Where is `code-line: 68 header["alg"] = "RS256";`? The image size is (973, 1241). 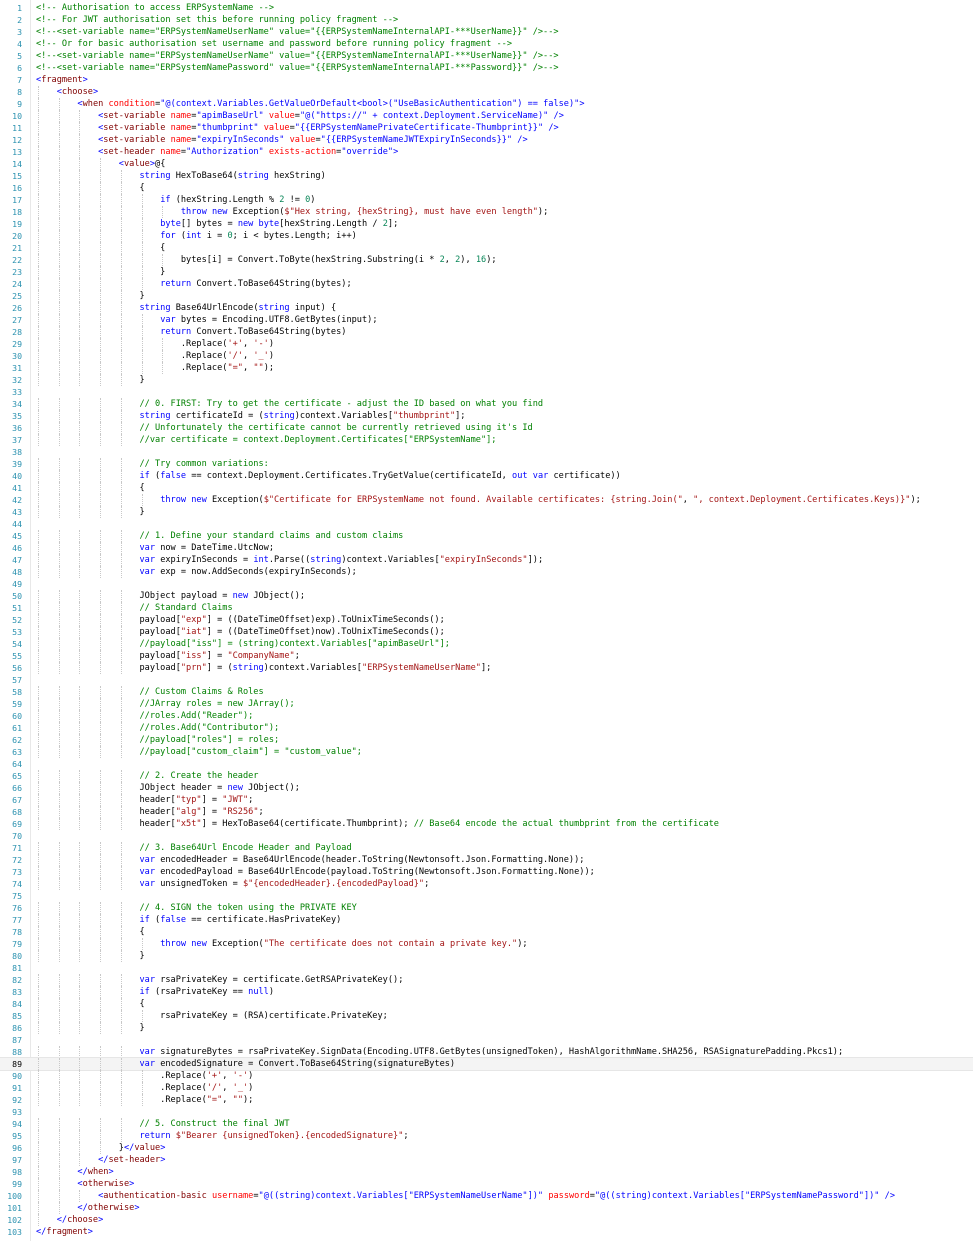 code-line: 68 header["alg"] = "RS256"; is located at coordinates (486, 812).